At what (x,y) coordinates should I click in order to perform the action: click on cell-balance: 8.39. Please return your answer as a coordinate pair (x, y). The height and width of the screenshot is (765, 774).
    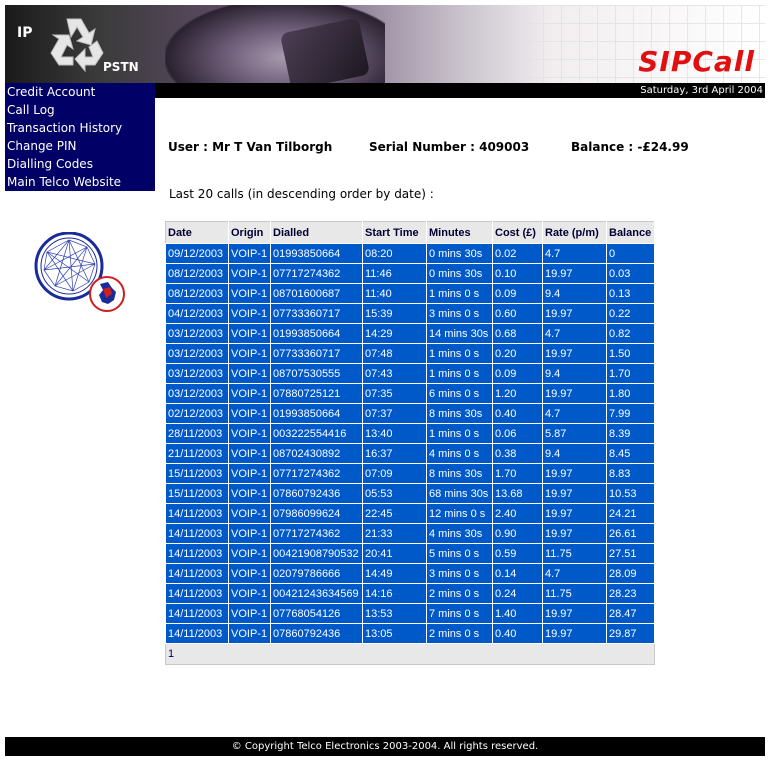
    Looking at the image, I should click on (630, 433).